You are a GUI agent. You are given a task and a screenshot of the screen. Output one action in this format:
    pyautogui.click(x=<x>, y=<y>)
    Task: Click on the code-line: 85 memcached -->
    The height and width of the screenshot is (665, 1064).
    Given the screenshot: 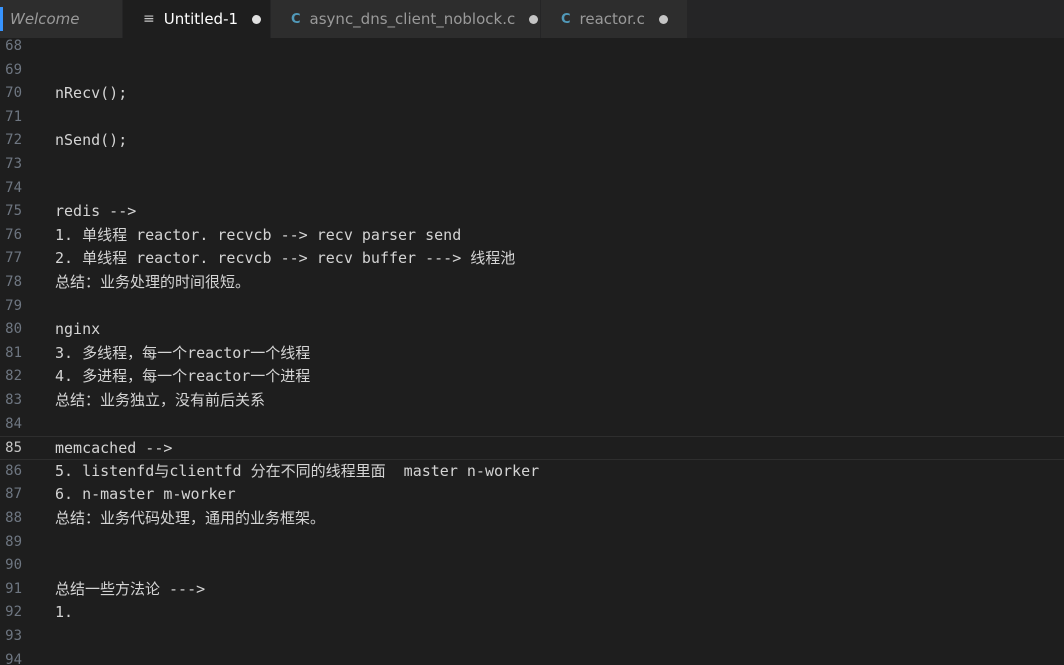 What is the action you would take?
    pyautogui.click(x=532, y=448)
    